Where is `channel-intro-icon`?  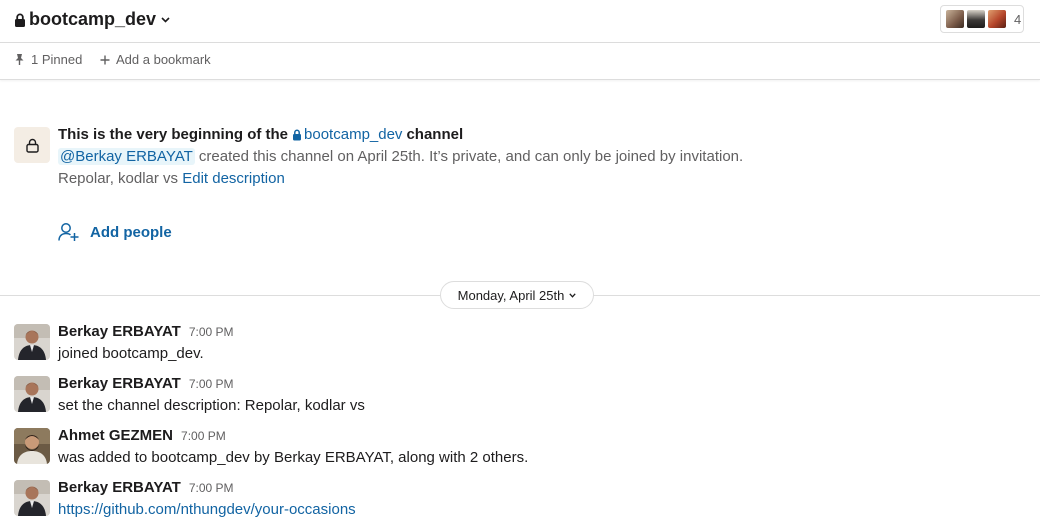 channel-intro-icon is located at coordinates (32, 145).